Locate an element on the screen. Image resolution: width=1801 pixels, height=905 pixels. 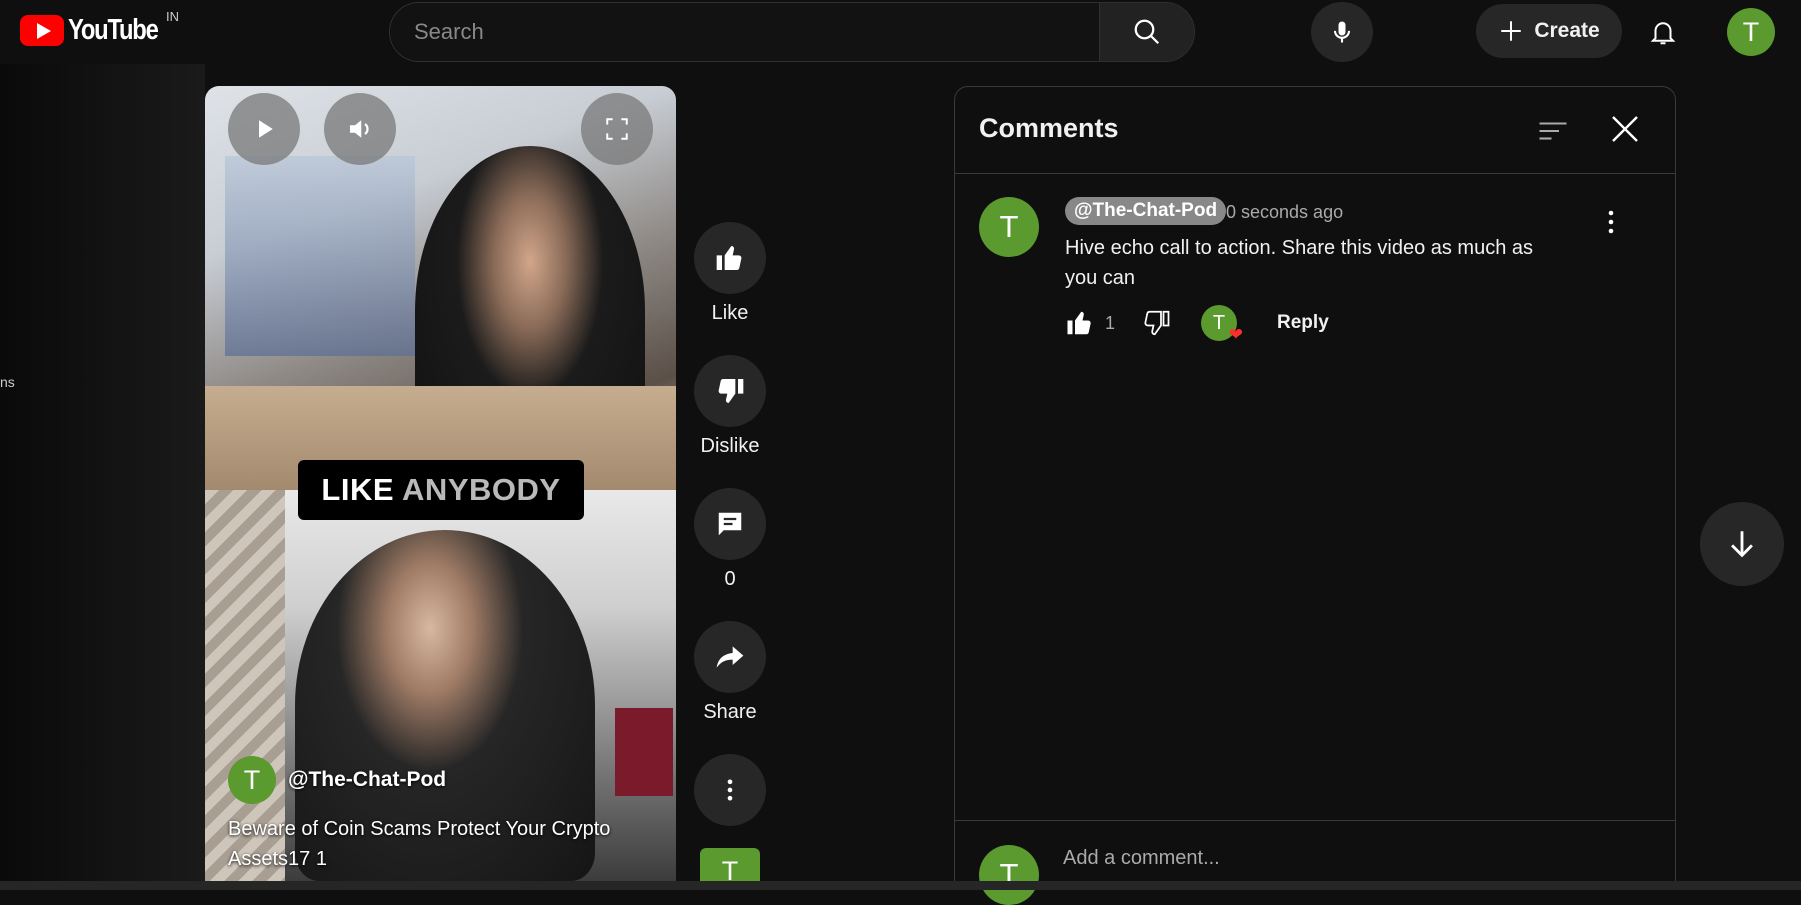
video-poster is located at coordinates (644, 752).